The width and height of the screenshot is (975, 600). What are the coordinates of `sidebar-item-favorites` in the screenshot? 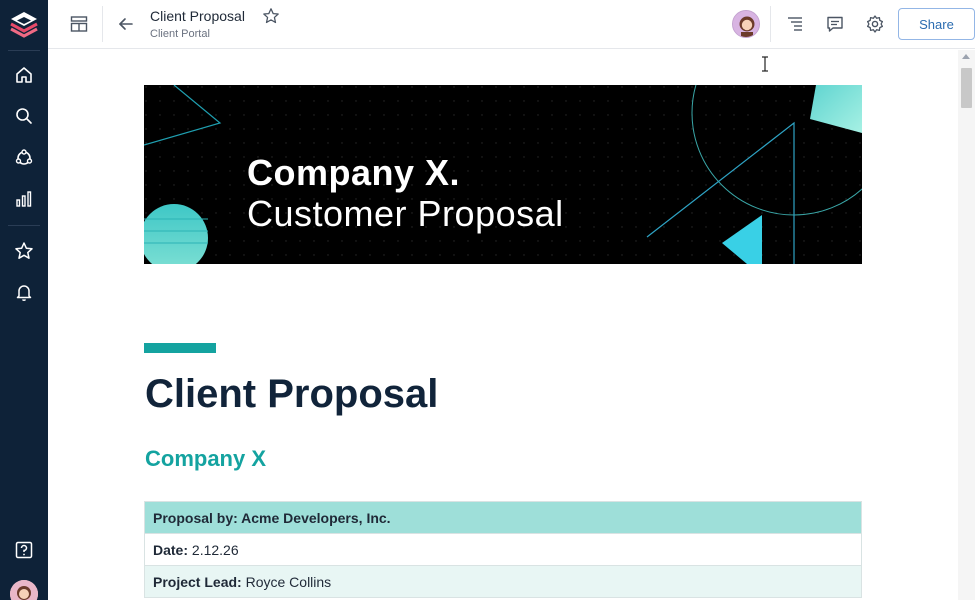 It's located at (24, 251).